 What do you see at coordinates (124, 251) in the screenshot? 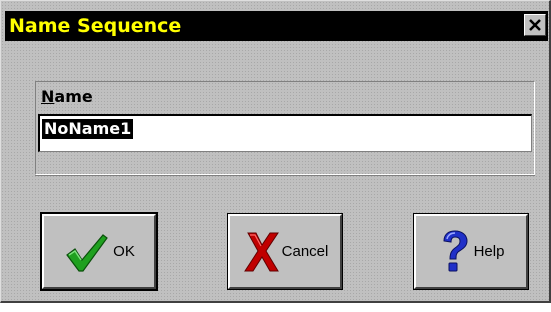
I see `ok-label: OK` at bounding box center [124, 251].